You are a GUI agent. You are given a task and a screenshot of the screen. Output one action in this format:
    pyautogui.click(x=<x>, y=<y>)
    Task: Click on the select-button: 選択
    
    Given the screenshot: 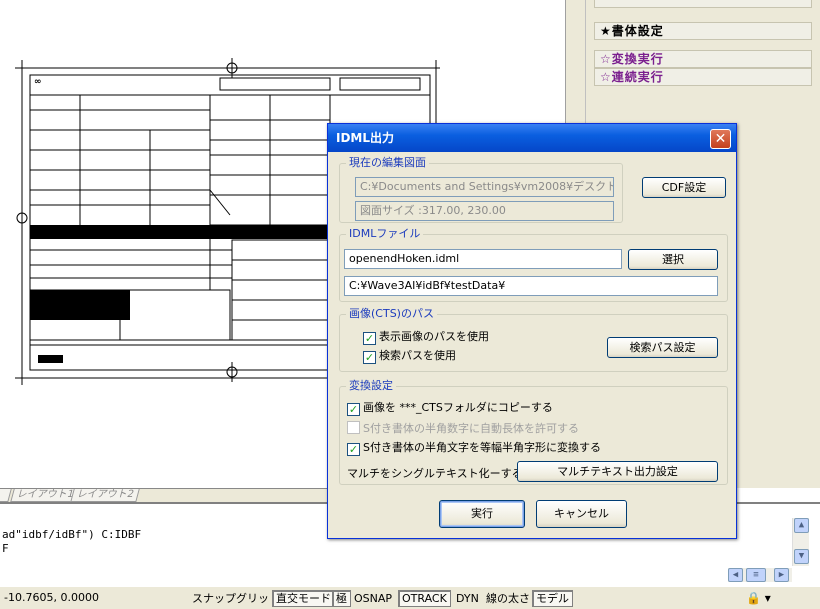 What is the action you would take?
    pyautogui.click(x=673, y=259)
    